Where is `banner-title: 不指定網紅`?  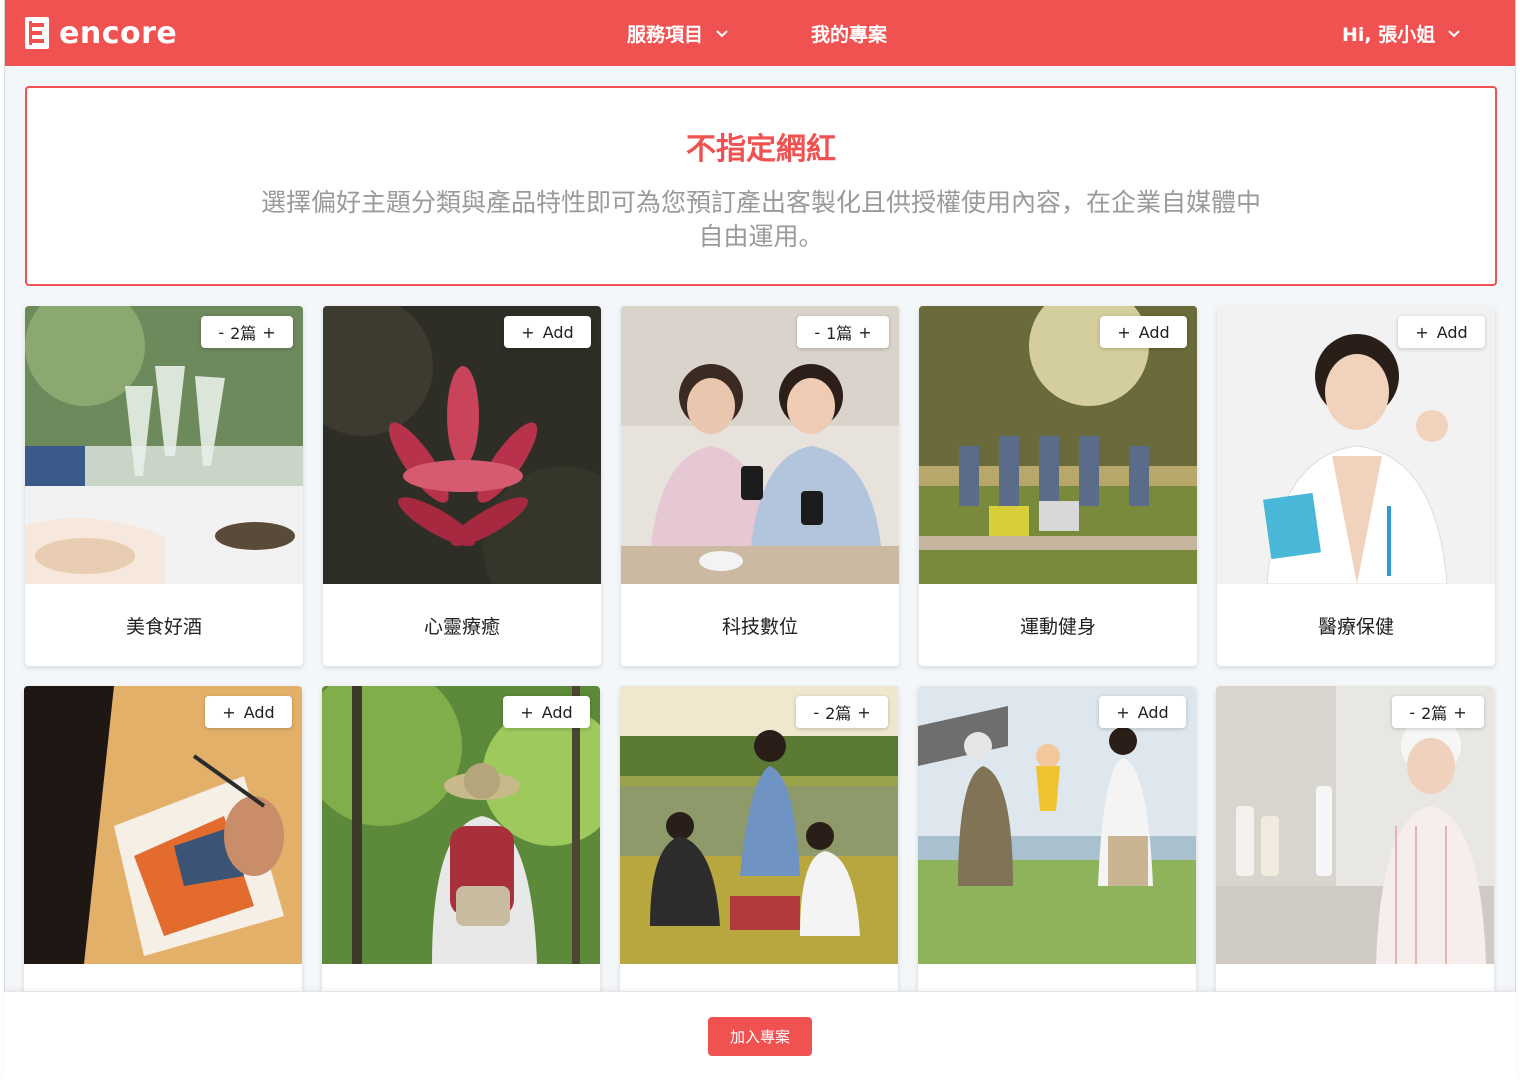
banner-title: 不指定網紅 is located at coordinates (761, 149).